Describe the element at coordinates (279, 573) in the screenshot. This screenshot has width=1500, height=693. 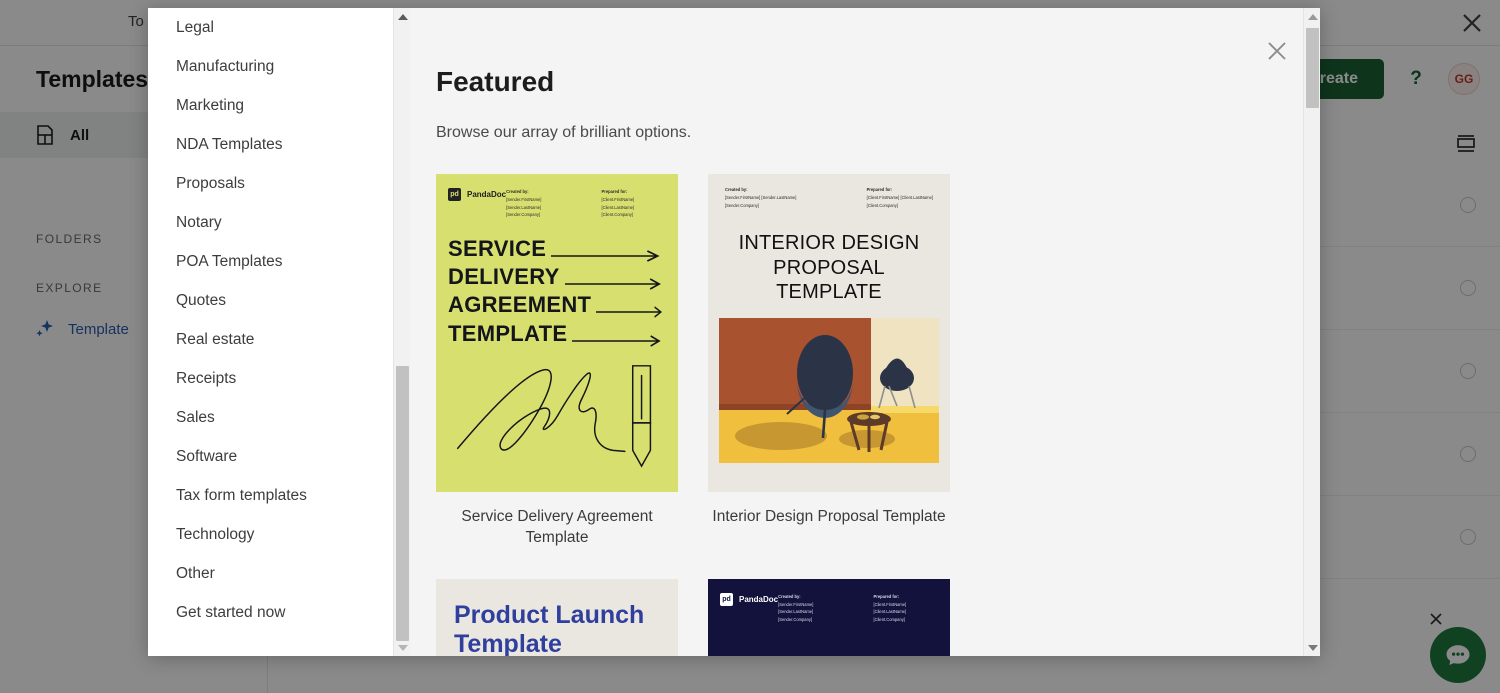
I see `category-item: Other` at that location.